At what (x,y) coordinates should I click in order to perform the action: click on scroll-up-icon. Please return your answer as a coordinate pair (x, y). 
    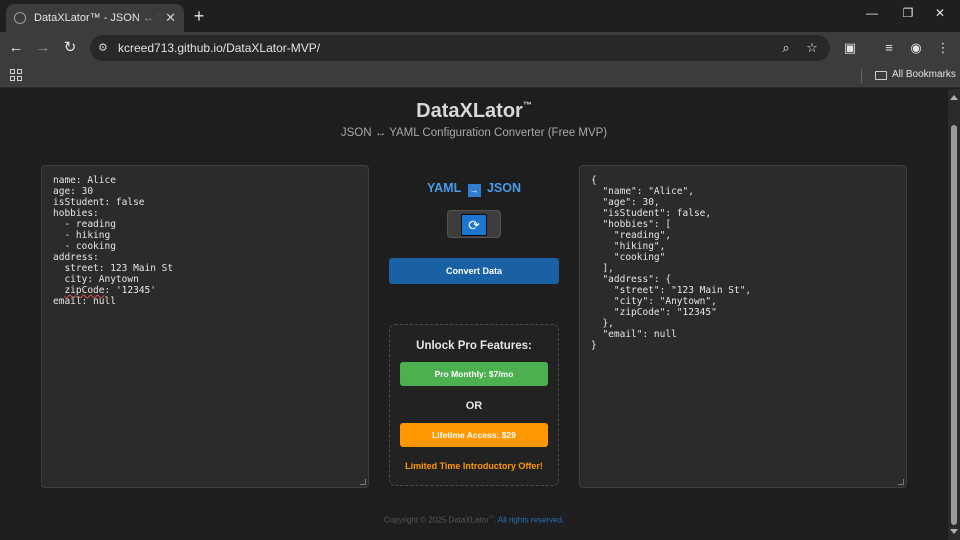
    Looking at the image, I should click on (954, 97).